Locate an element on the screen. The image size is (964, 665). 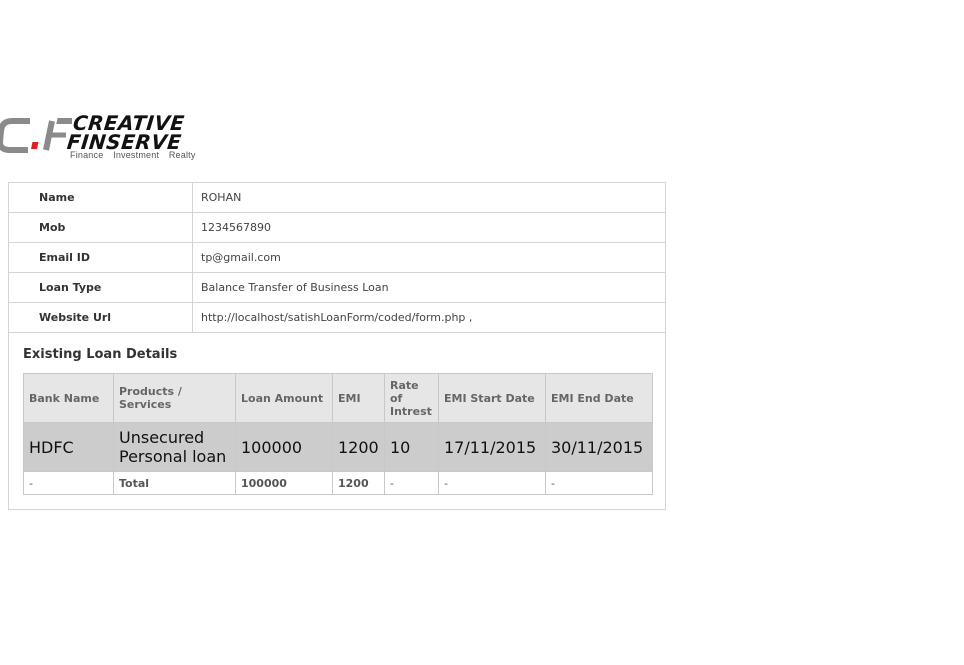
info-value: tp@gmail.com is located at coordinates (429, 257).